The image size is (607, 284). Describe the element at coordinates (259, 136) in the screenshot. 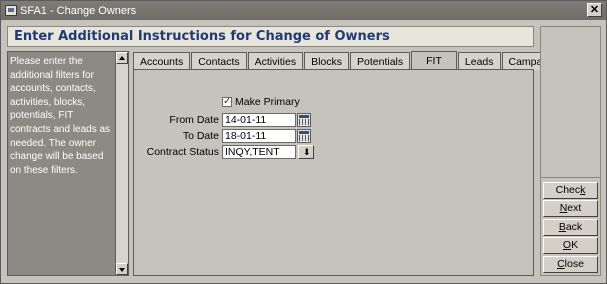

I see `to-date-field: 18-01-11` at that location.